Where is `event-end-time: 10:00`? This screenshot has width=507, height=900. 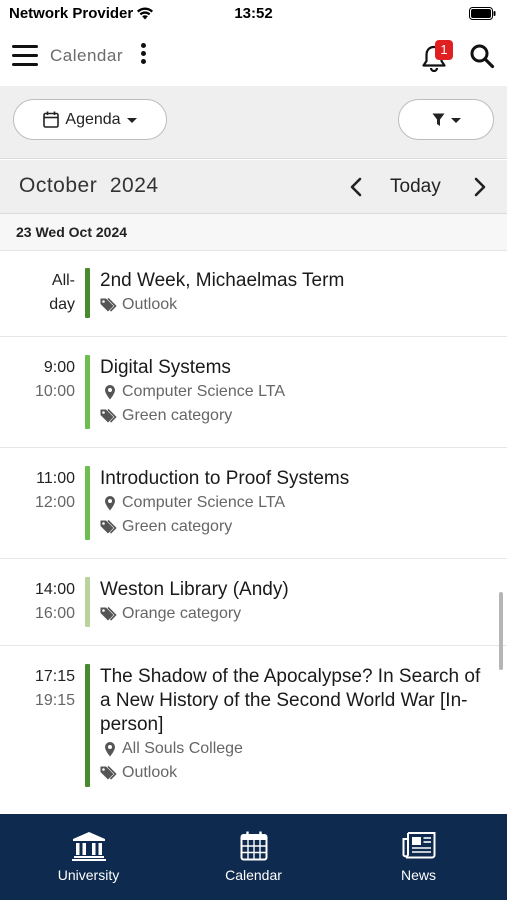 event-end-time: 10:00 is located at coordinates (54, 391).